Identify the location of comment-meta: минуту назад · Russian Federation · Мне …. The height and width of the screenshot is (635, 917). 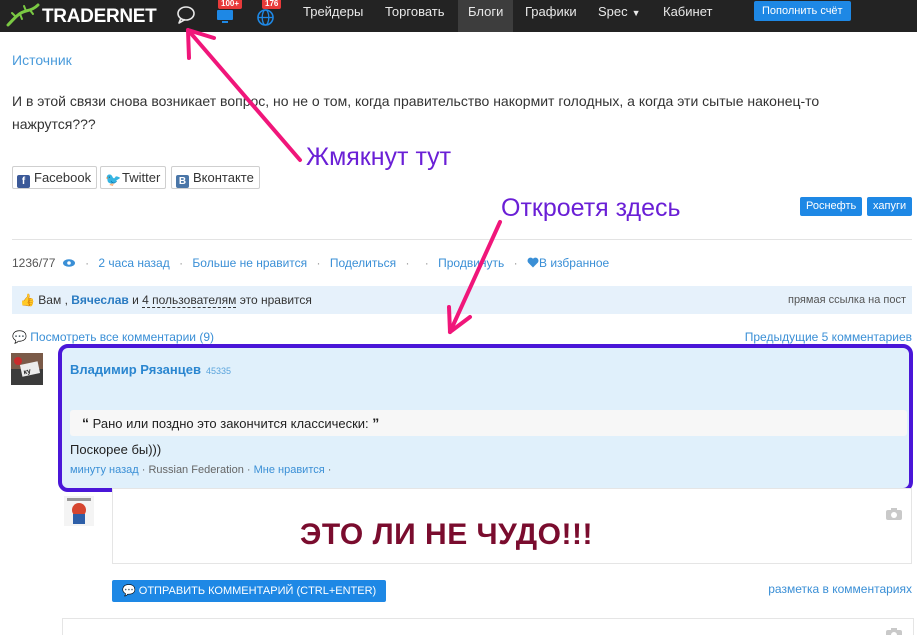
(201, 470).